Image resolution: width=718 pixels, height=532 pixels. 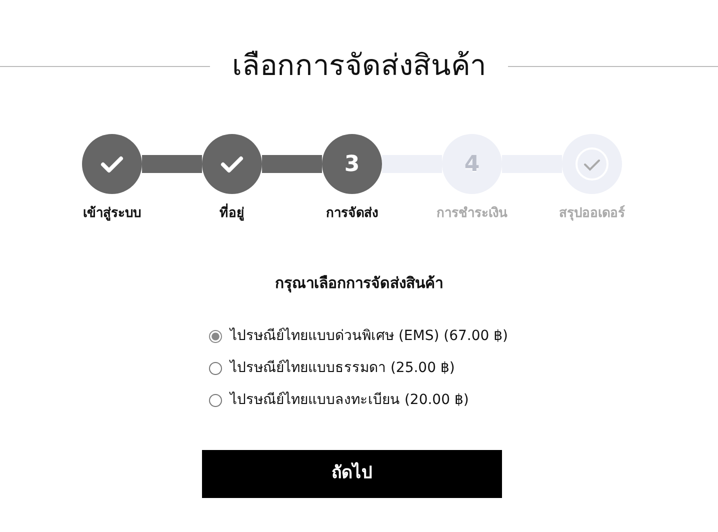 What do you see at coordinates (342, 368) in the screenshot?
I see `option-label: ไปรษณีย์ไทยแบบธรรมดา (25.00 ฿)` at bounding box center [342, 368].